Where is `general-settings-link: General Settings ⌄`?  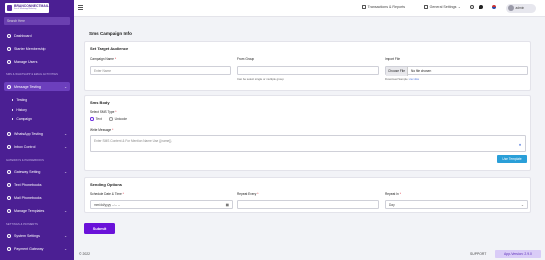
general-settings-link: General Settings ⌄ is located at coordinates (442, 7).